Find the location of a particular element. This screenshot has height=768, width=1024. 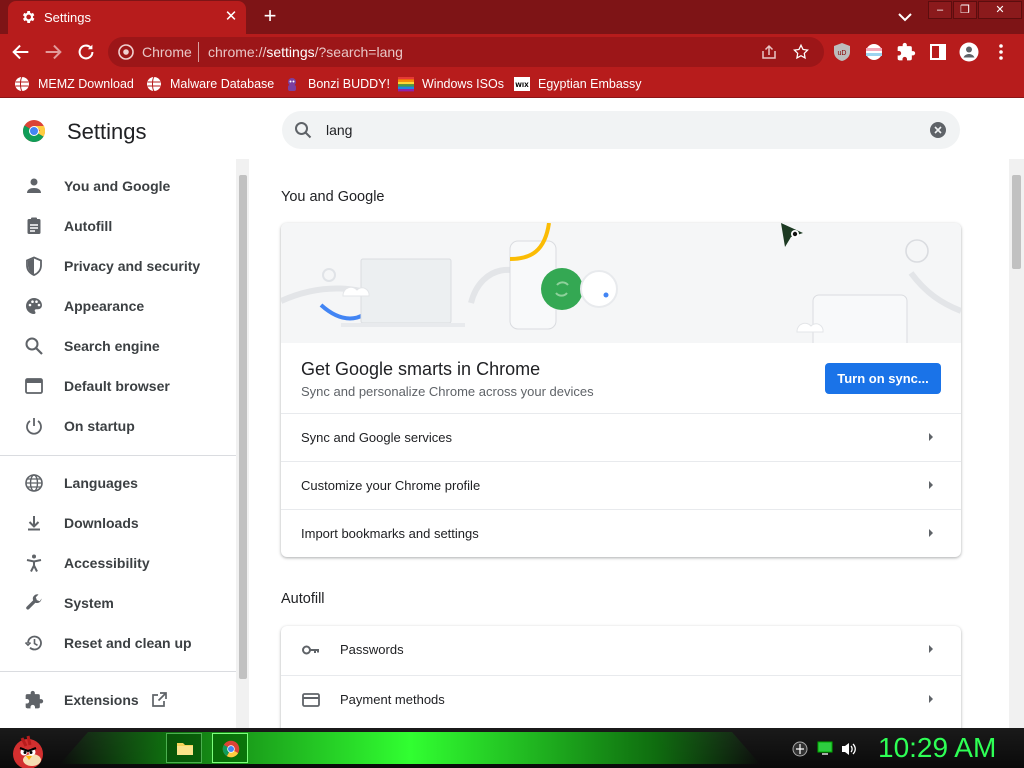

share-icon is located at coordinates (769, 52).